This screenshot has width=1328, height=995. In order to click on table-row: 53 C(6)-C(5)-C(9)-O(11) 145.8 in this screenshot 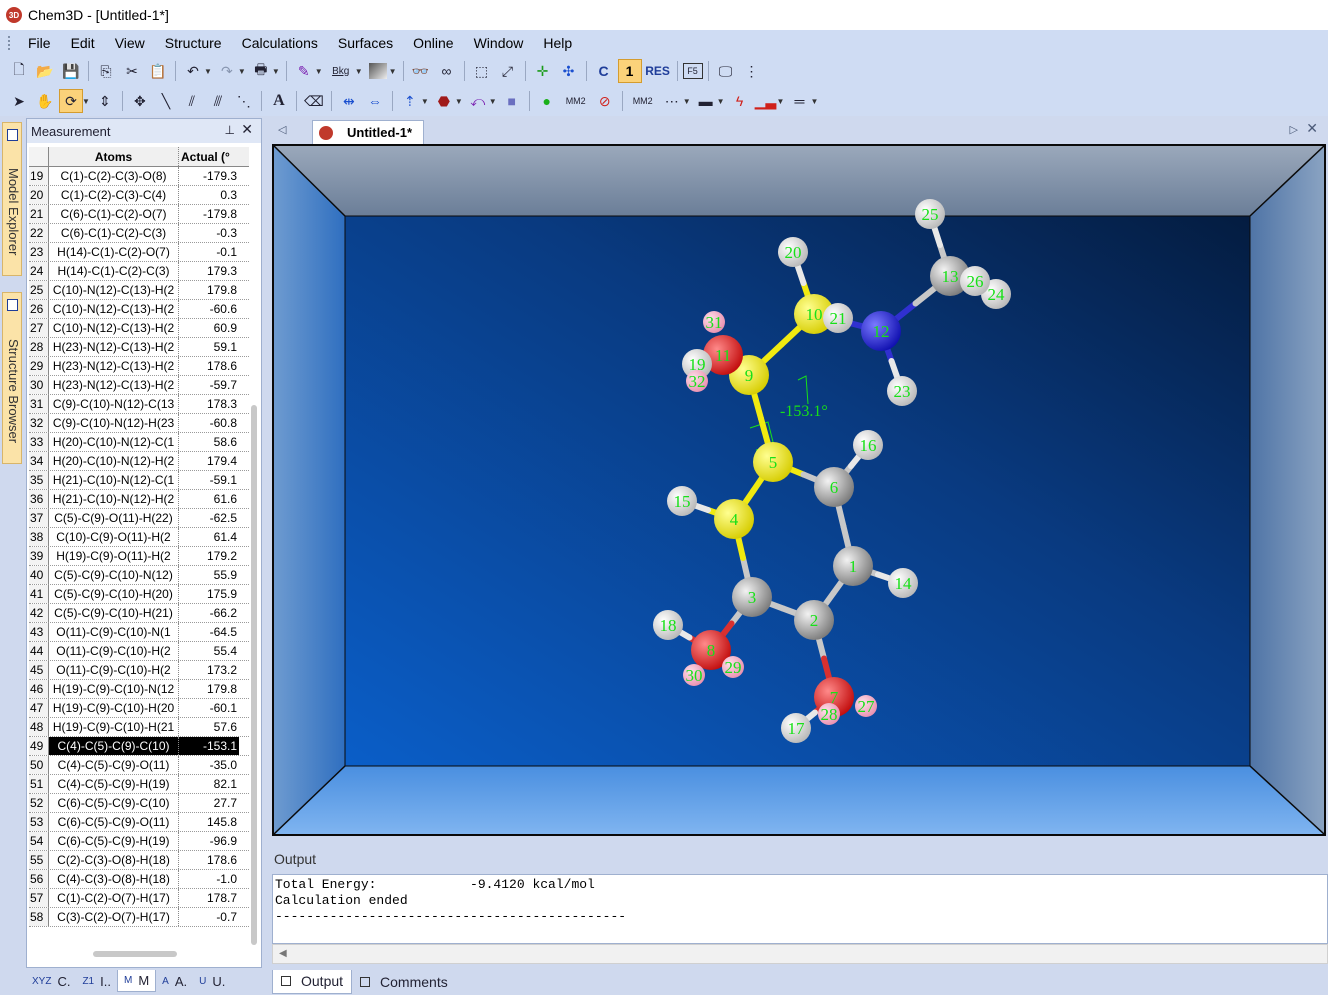, I will do `click(139, 822)`.